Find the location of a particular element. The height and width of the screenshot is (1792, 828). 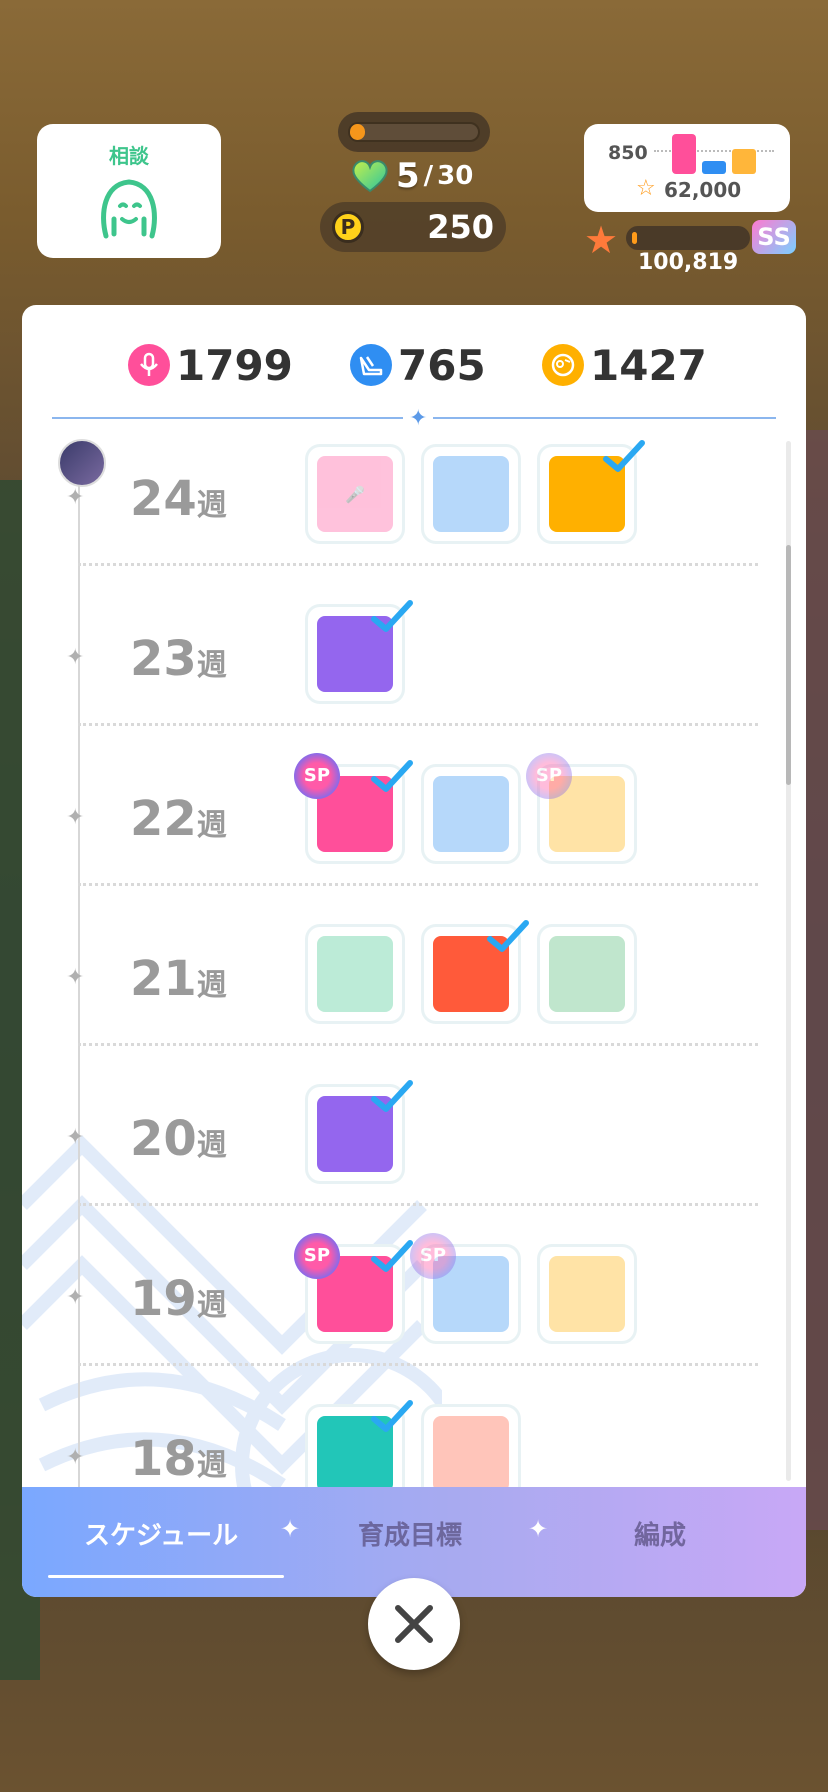

tab-training-goal: 育成目標 is located at coordinates (410, 1533).